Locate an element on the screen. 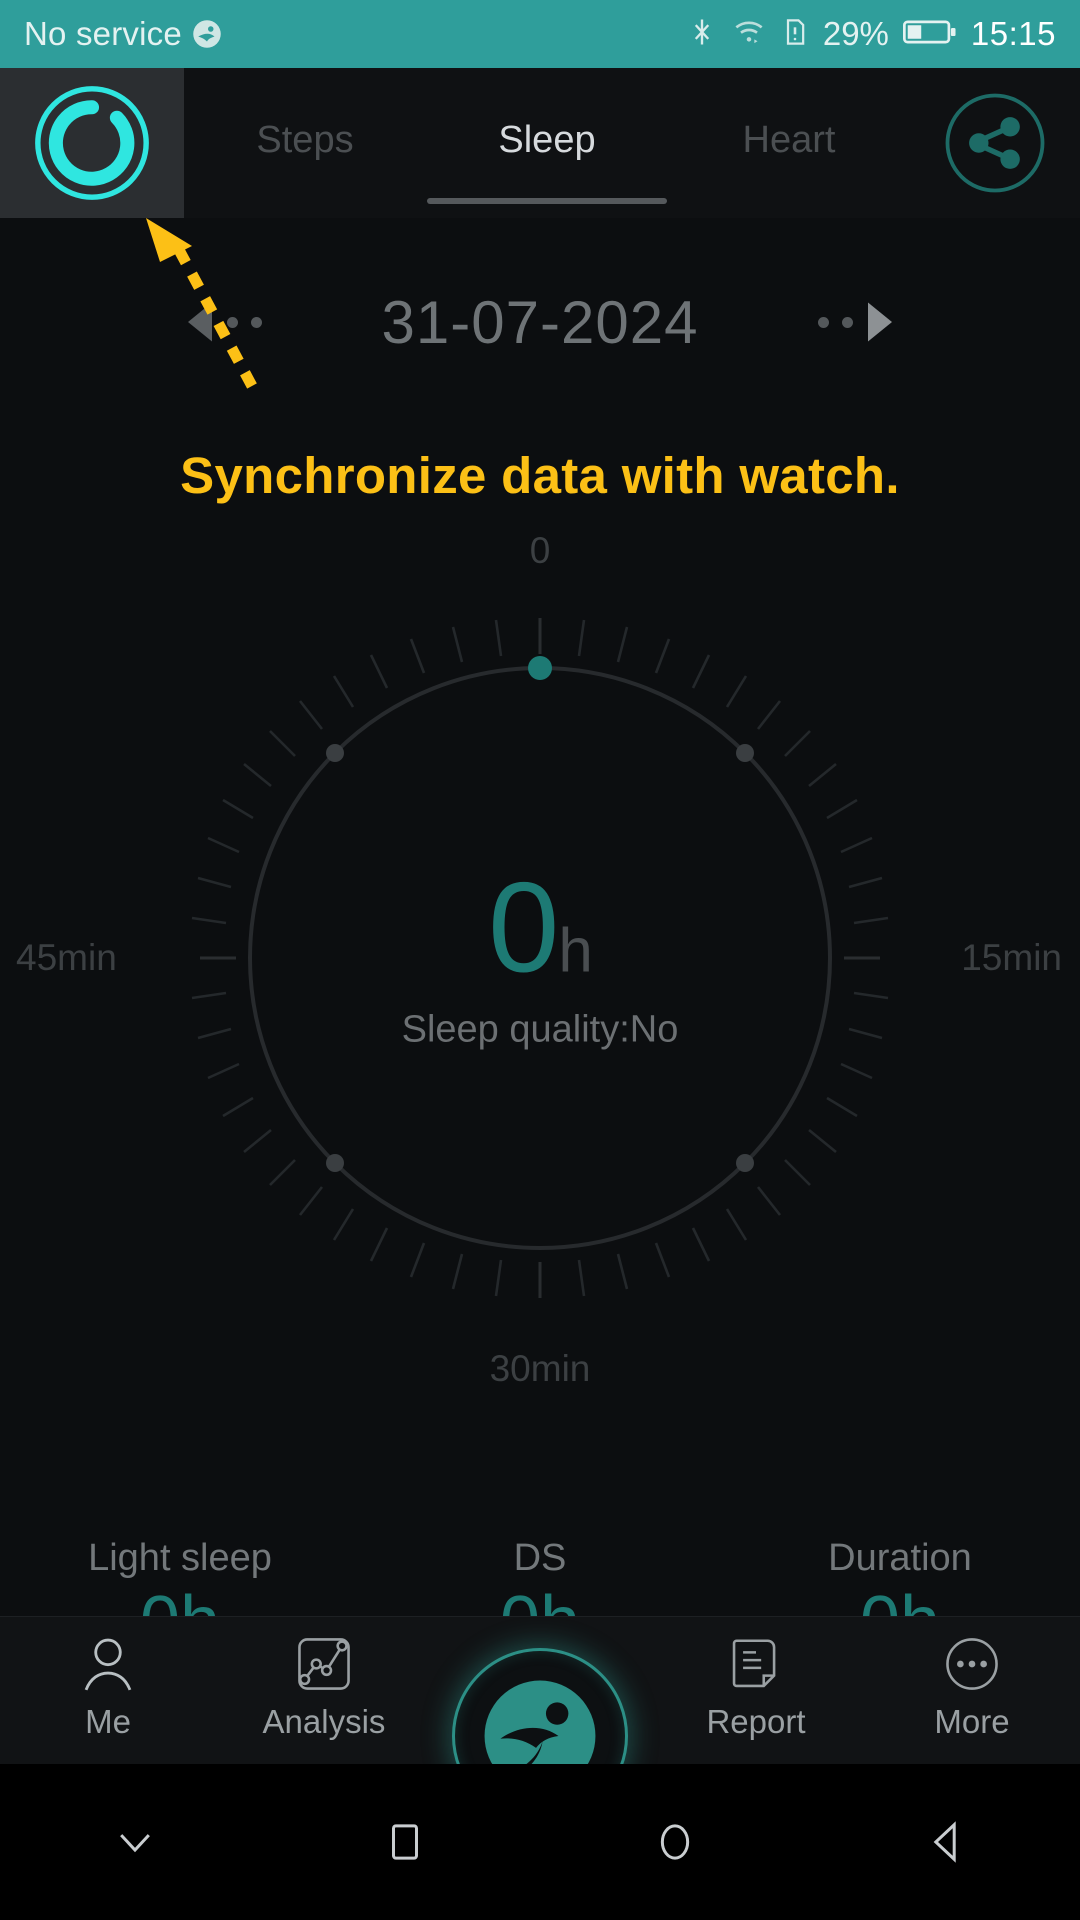  status-bar-left: No service is located at coordinates (355, 34).